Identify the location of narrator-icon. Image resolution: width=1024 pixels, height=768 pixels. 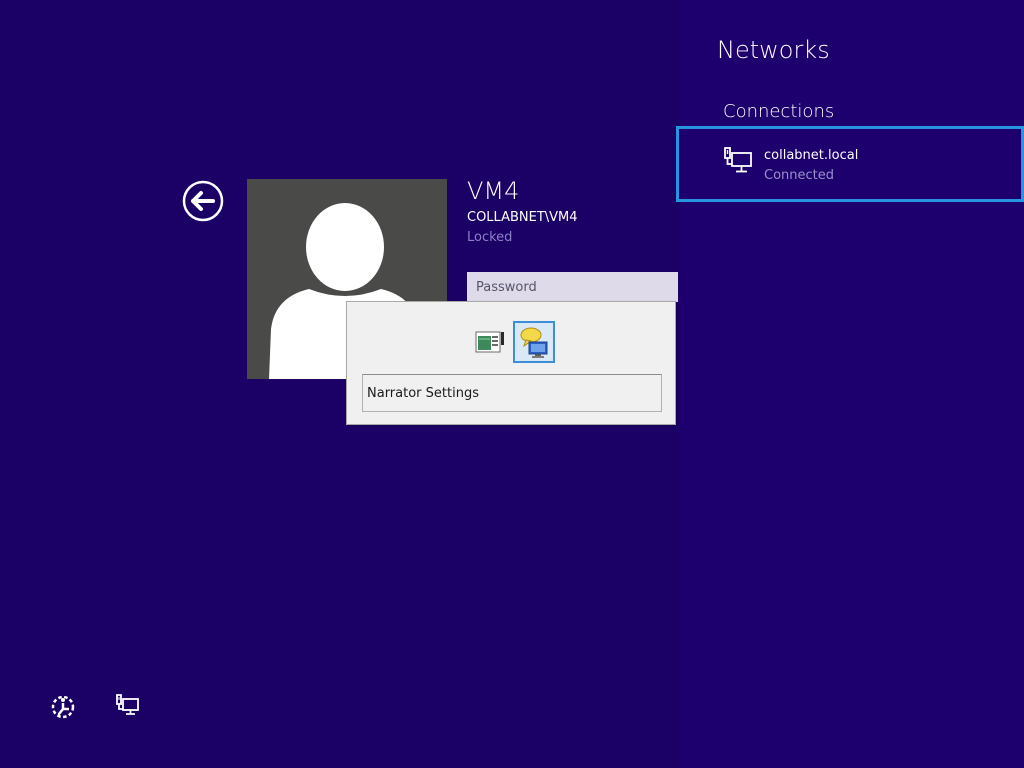
(534, 342).